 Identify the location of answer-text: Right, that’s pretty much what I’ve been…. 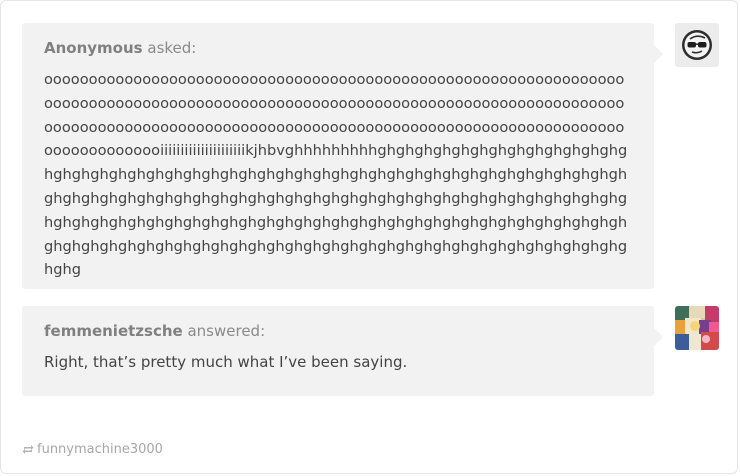
(226, 362).